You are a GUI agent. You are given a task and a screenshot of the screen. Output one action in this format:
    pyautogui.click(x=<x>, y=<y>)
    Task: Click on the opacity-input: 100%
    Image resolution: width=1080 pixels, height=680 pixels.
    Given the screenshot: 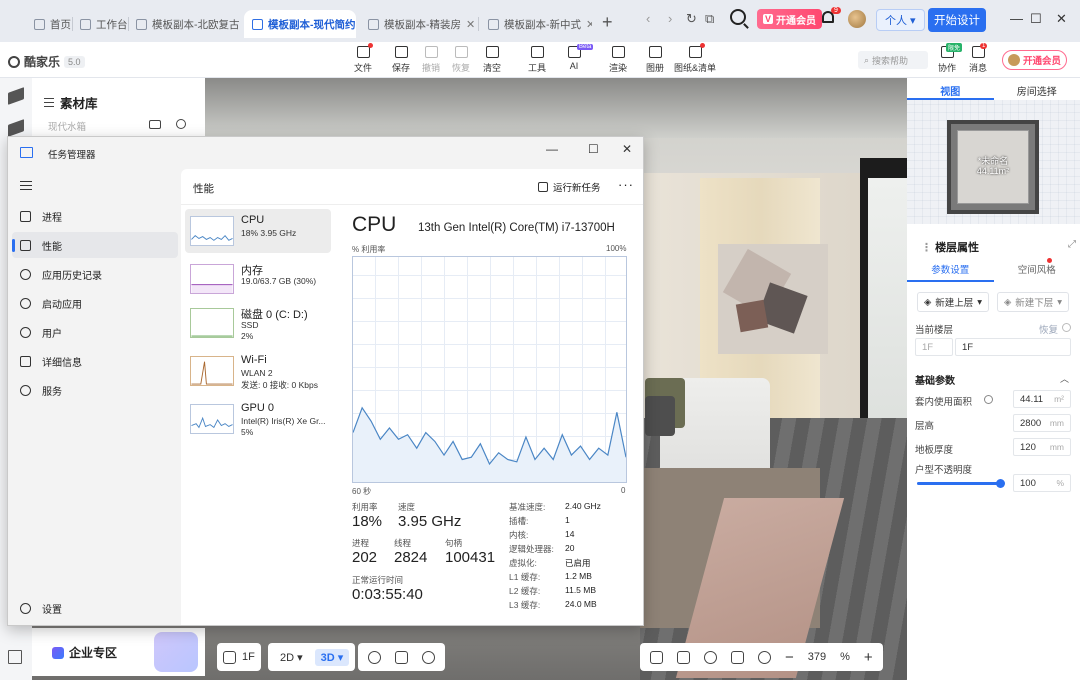 What is the action you would take?
    pyautogui.click(x=1042, y=483)
    